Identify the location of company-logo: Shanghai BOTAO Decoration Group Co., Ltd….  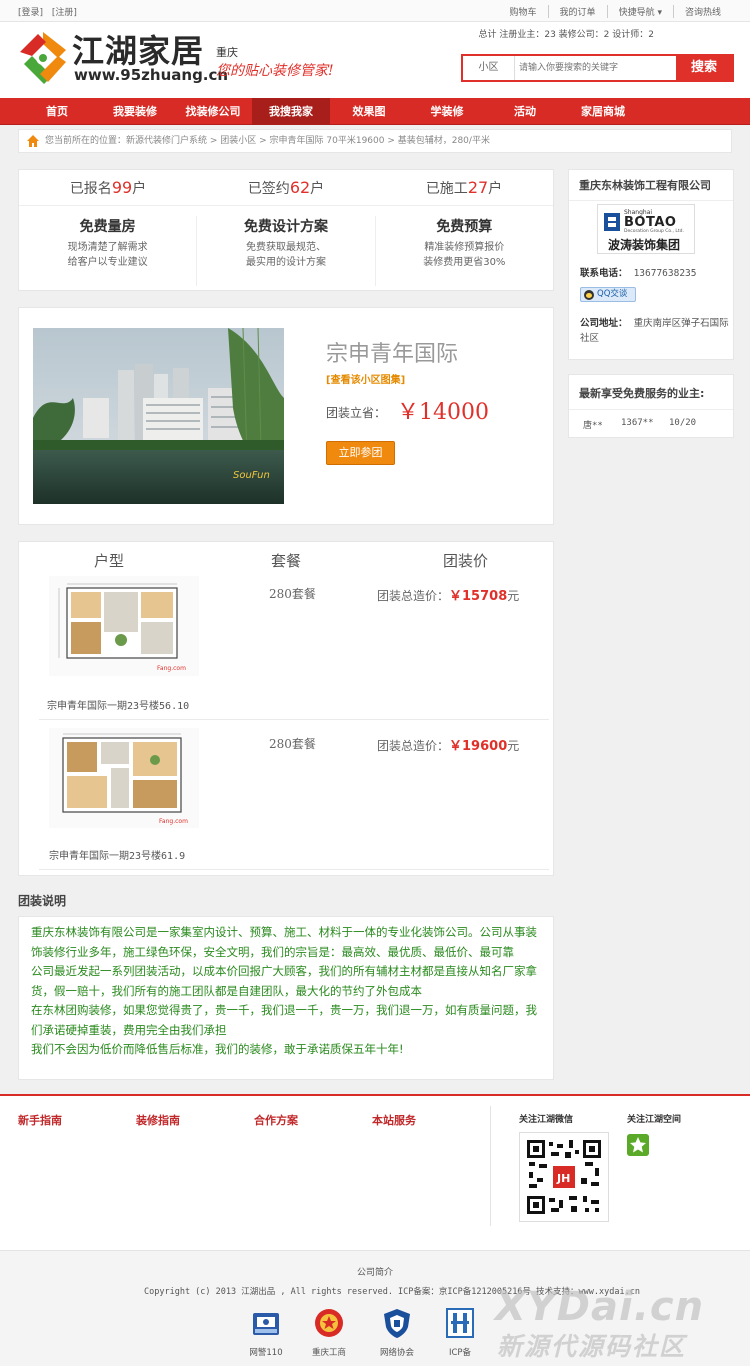
(646, 229).